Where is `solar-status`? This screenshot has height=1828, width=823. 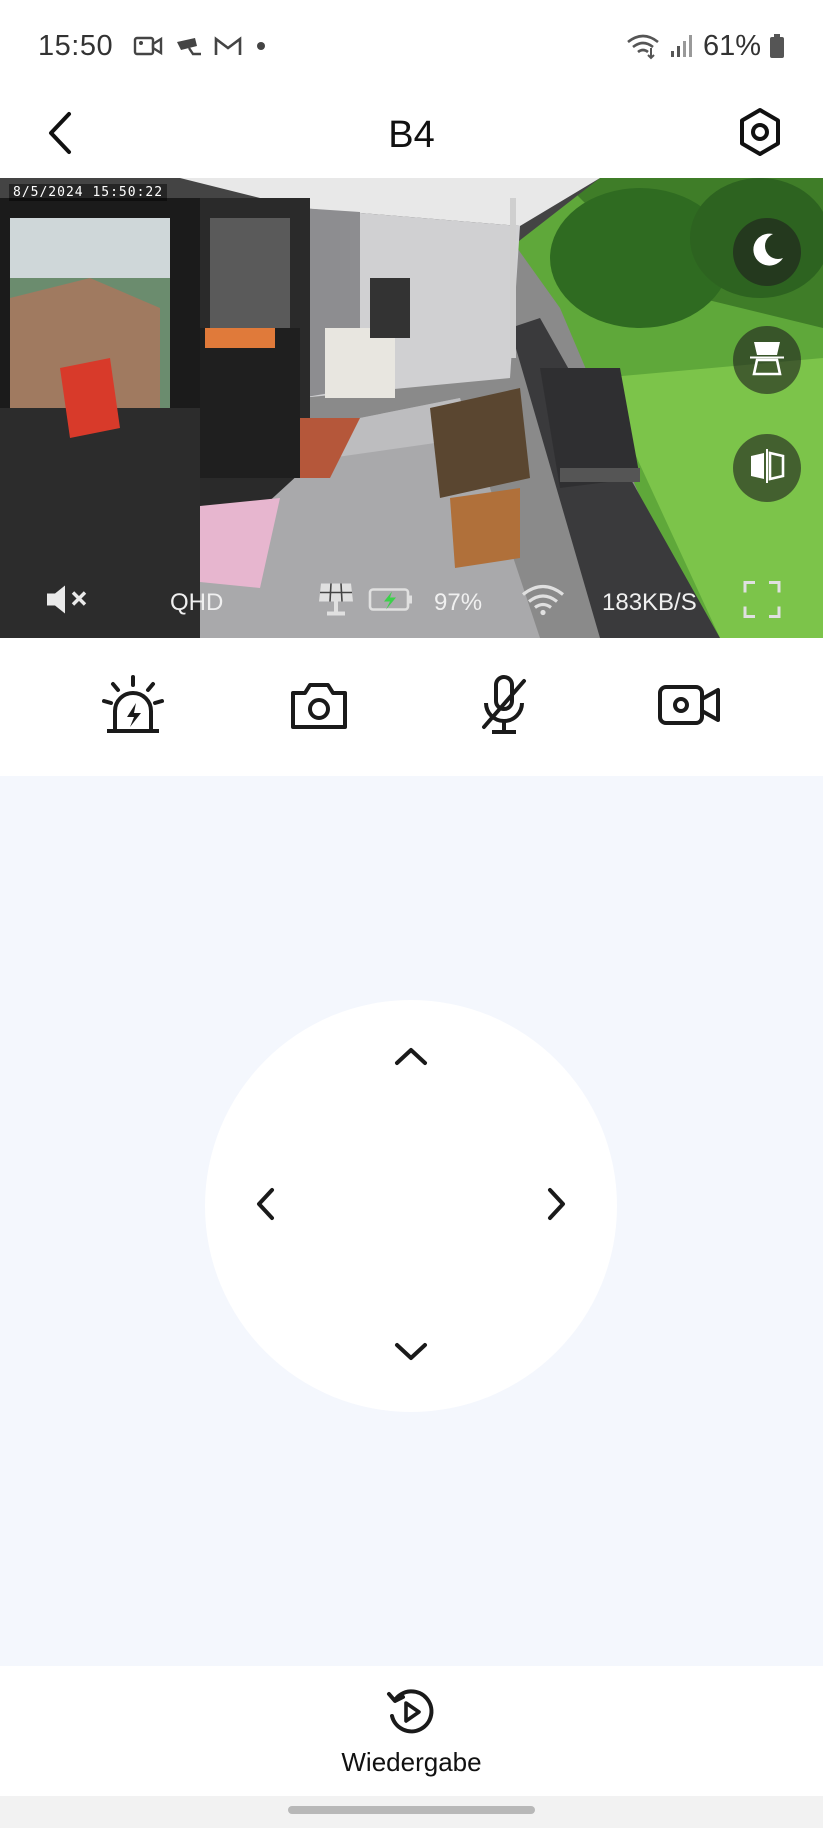
solar-status is located at coordinates (336, 603).